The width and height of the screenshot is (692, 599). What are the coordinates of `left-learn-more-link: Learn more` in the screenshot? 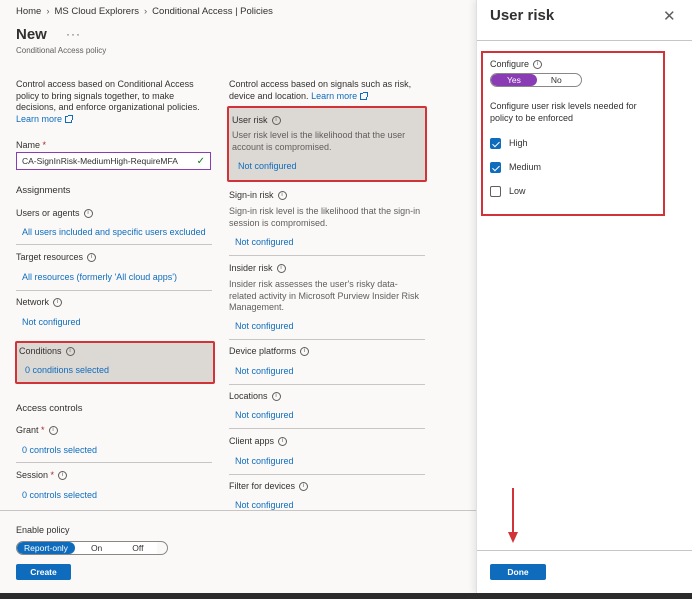 It's located at (45, 119).